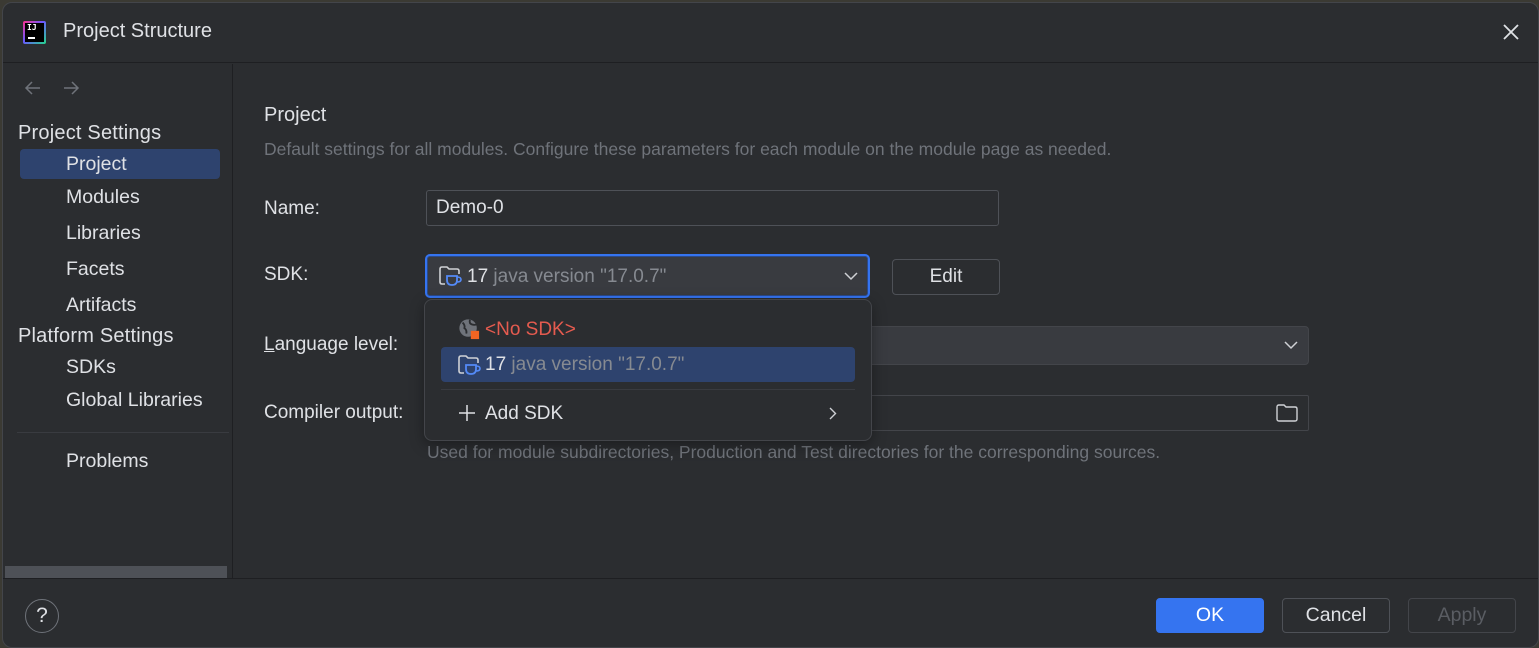 The image size is (1539, 648). What do you see at coordinates (71, 88) in the screenshot?
I see `forward-arrow-icon` at bounding box center [71, 88].